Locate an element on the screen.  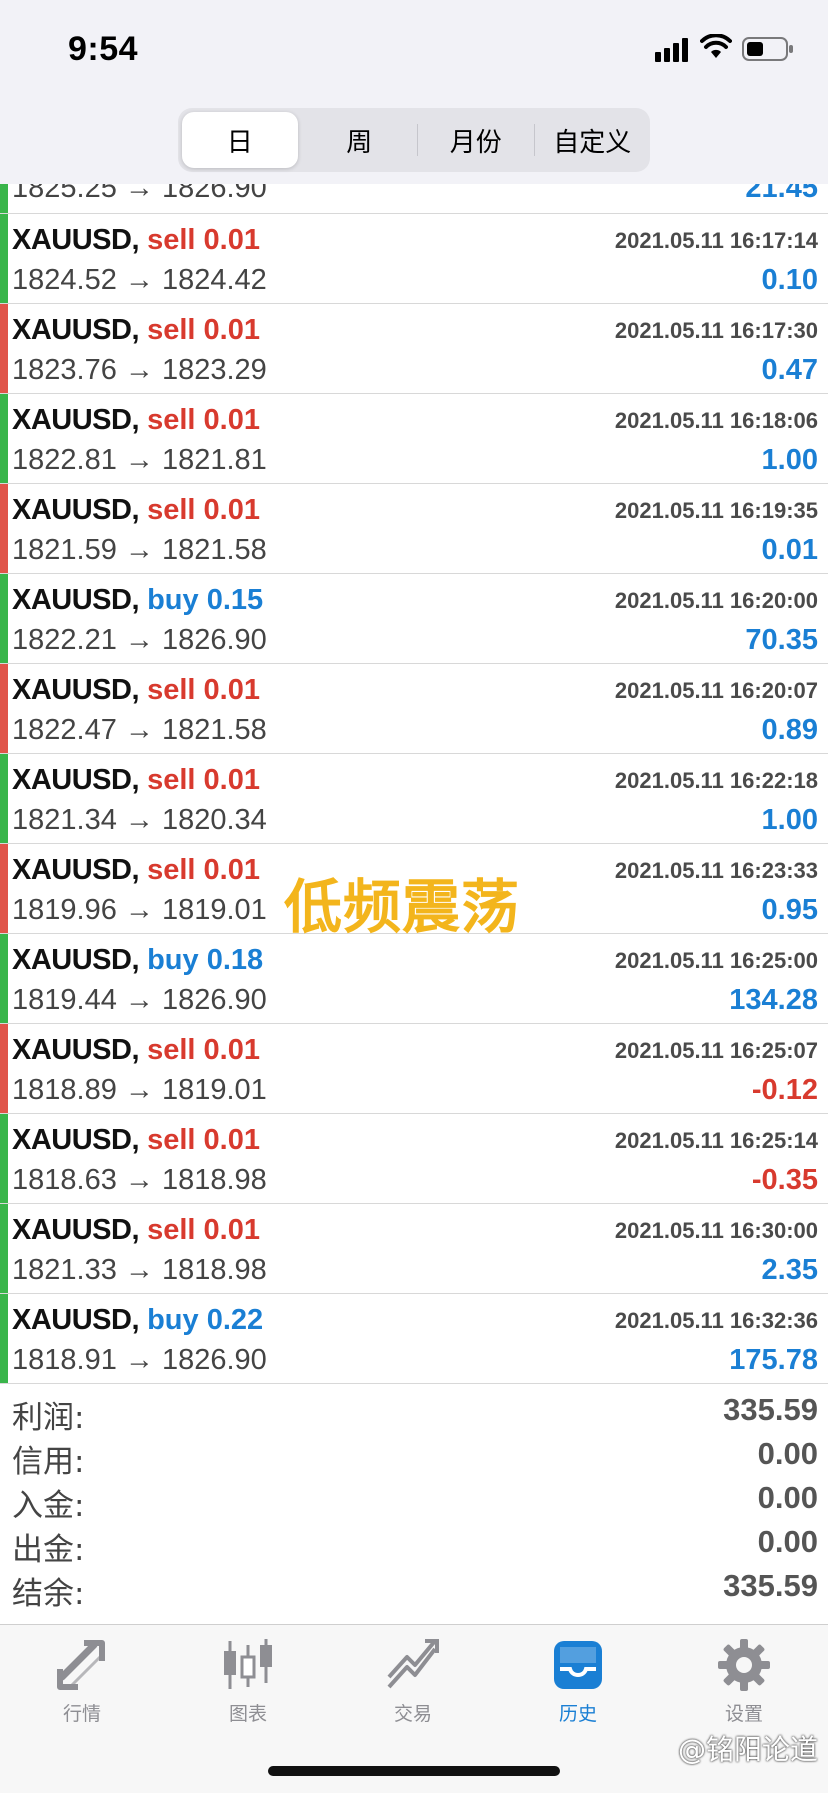
tab-day: 日 is located at coordinates (240, 140).